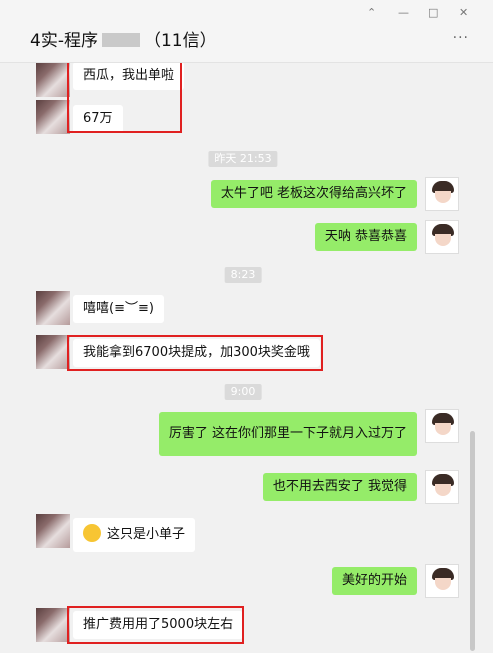 The image size is (493, 653). I want to click on chat-title-prefix: 4实-程序, so click(64, 41).